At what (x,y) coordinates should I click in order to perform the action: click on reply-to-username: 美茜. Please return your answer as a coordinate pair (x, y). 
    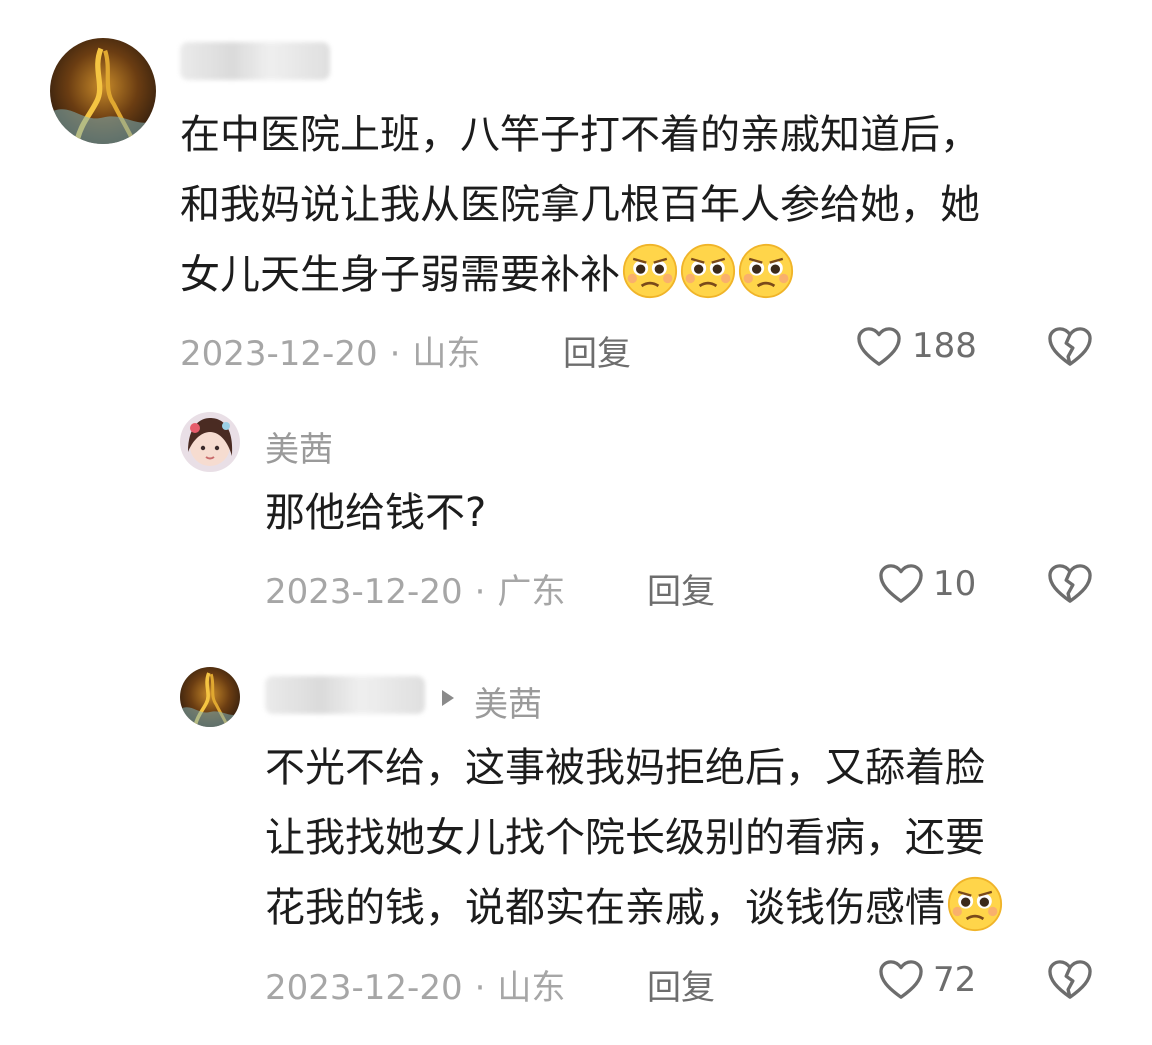
    Looking at the image, I should click on (508, 701).